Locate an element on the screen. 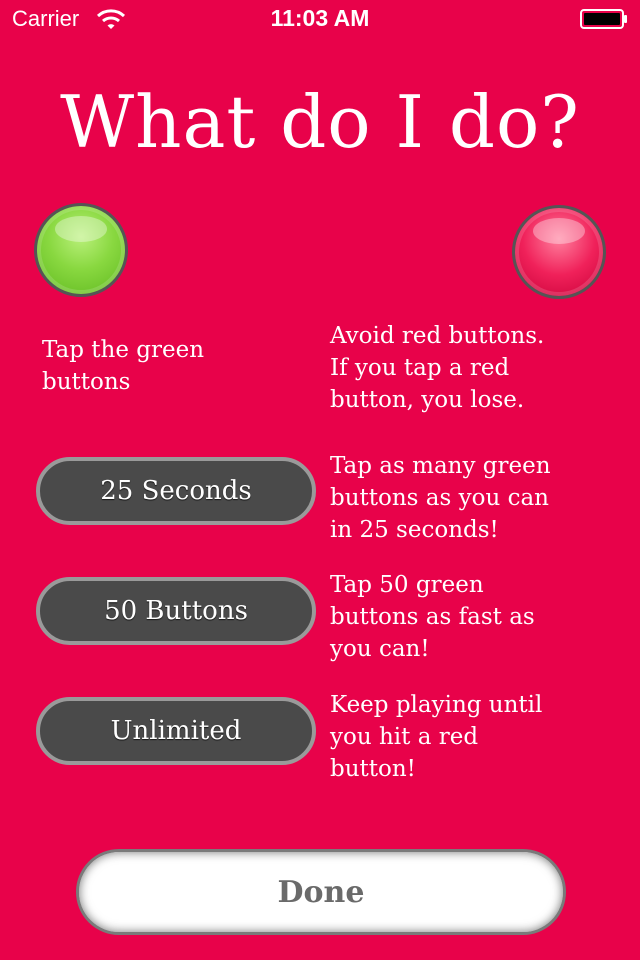 The width and height of the screenshot is (640, 960). mode-unlimited-button: Unlimited is located at coordinates (176, 731).